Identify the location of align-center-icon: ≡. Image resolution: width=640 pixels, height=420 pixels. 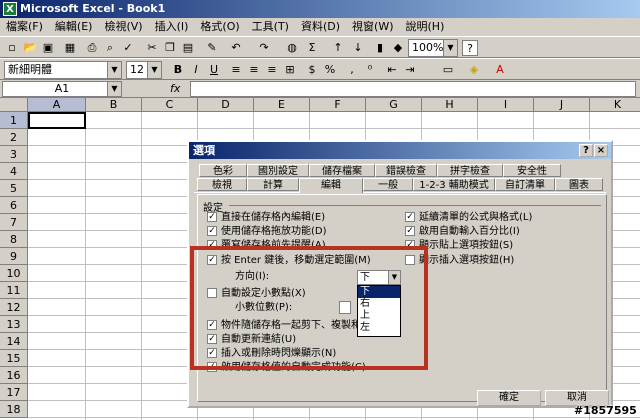
(254, 70).